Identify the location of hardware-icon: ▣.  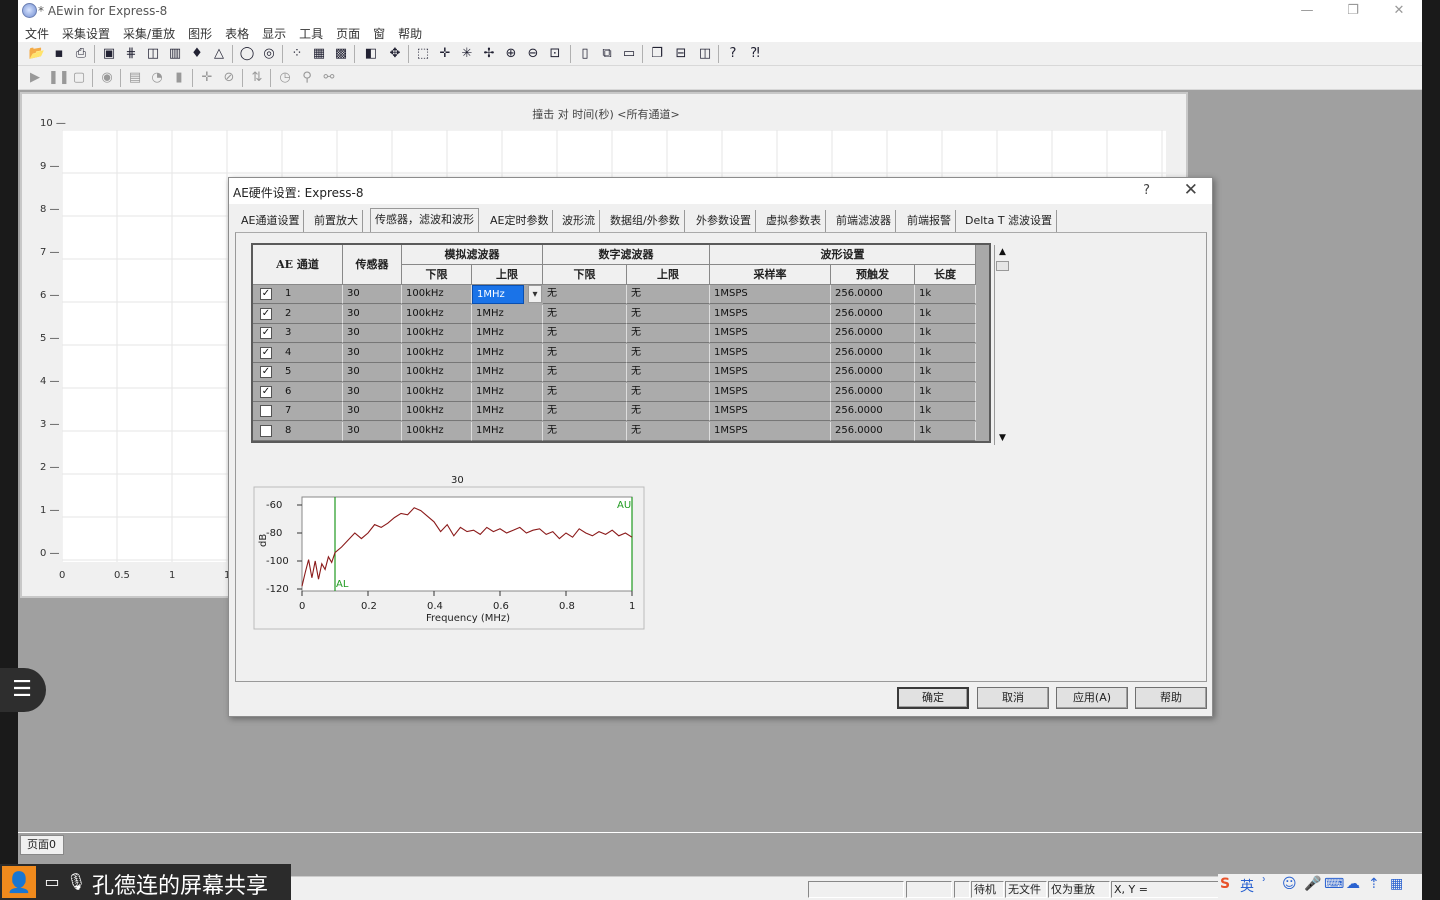
(109, 54).